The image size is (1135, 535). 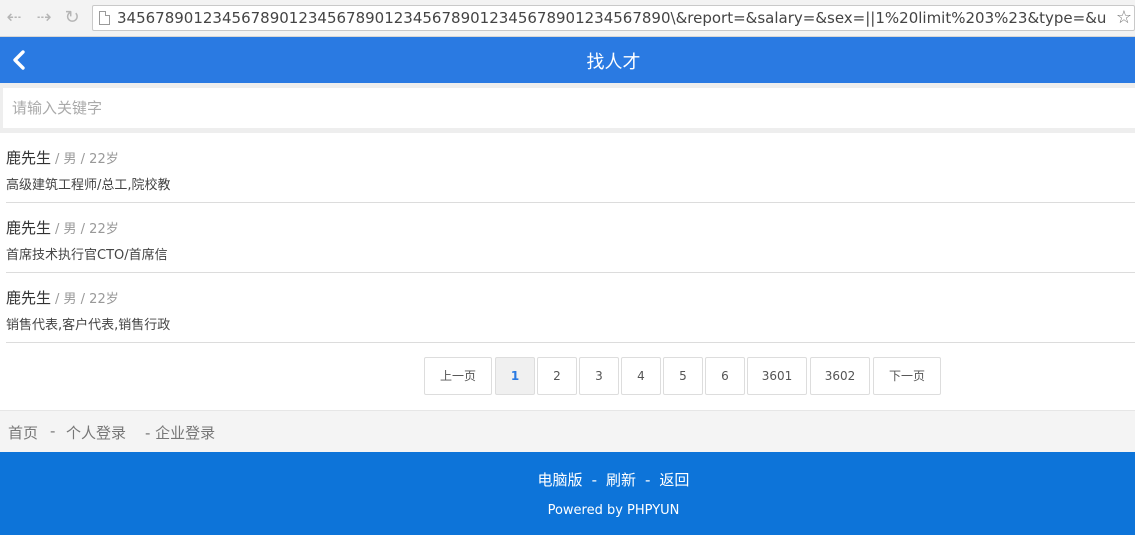 I want to click on resume-job: 首席技术执行官CTO/首席信, so click(x=87, y=255).